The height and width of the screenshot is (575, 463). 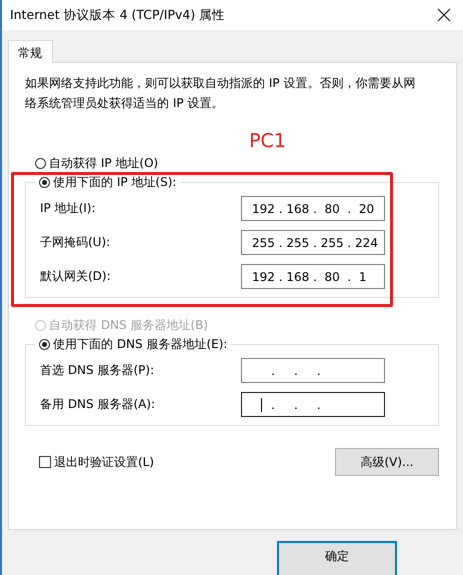 I want to click on annotation-label: PC1, so click(x=267, y=141).